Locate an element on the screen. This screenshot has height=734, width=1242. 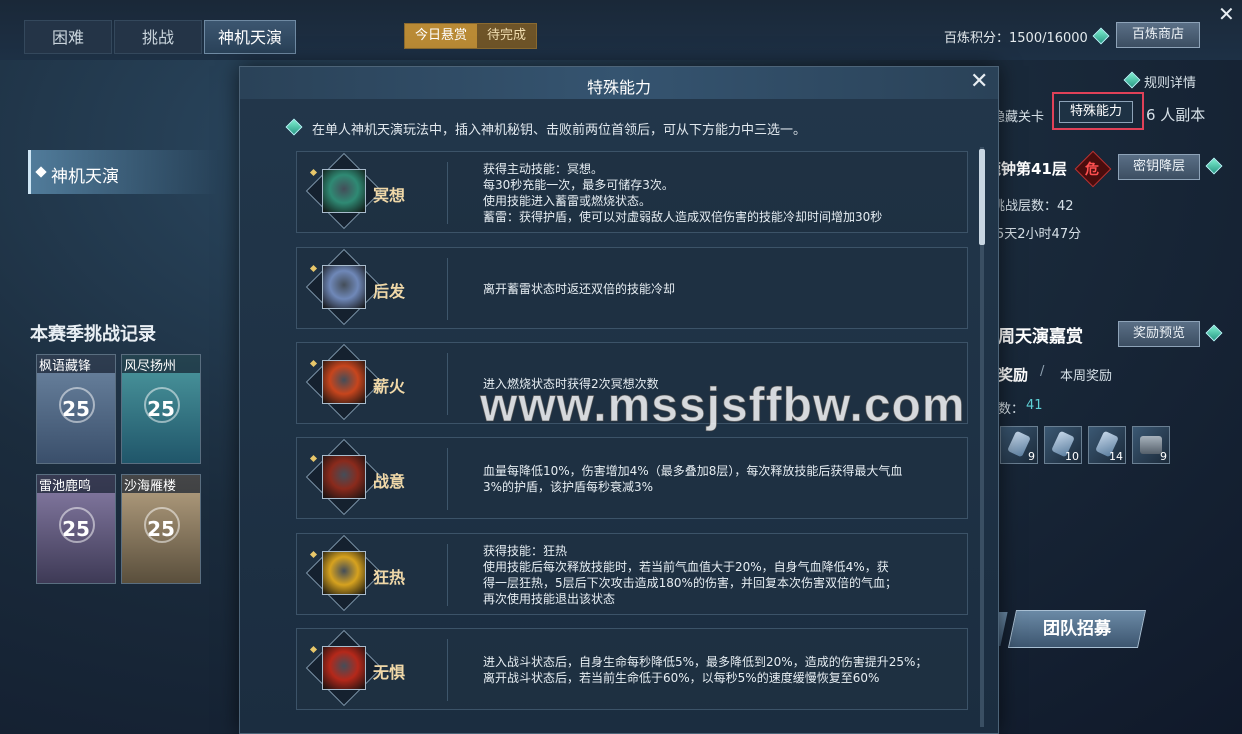
ability-name: 狂热 is located at coordinates (389, 577).